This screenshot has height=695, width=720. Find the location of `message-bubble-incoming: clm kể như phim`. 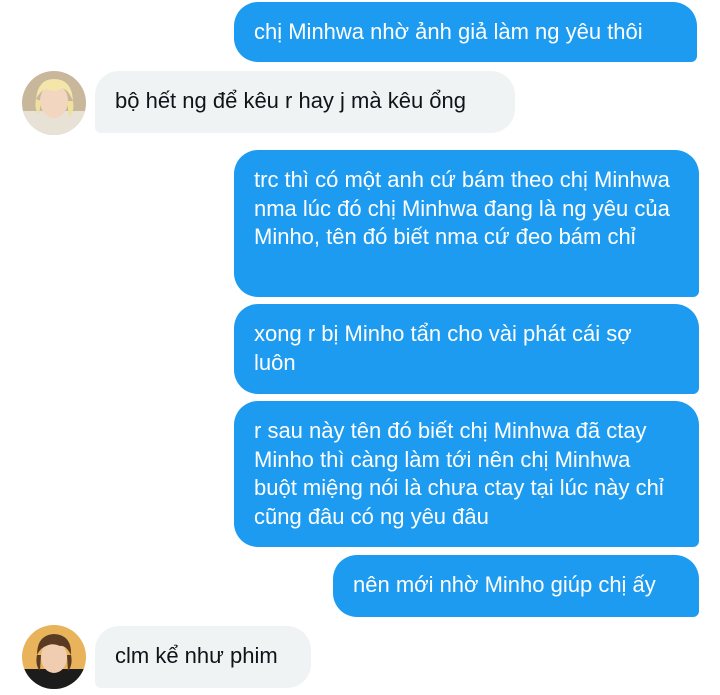

message-bubble-incoming: clm kể như phim is located at coordinates (203, 657).